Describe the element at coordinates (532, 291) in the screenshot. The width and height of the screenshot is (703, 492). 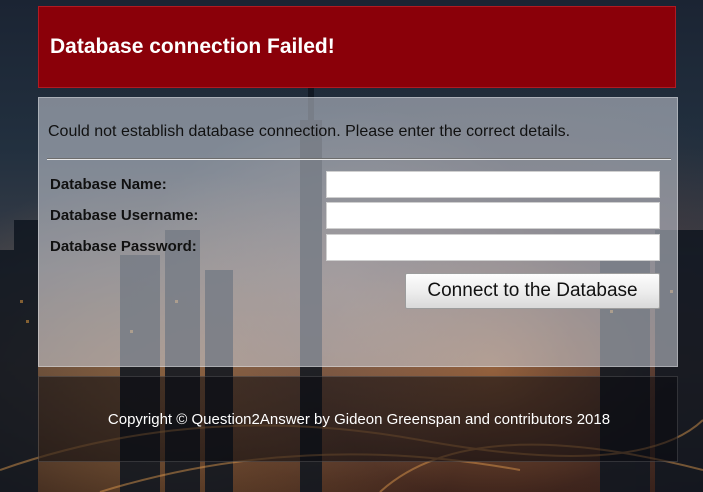
I see `connect-to-database-button: Connect to the Database` at that location.